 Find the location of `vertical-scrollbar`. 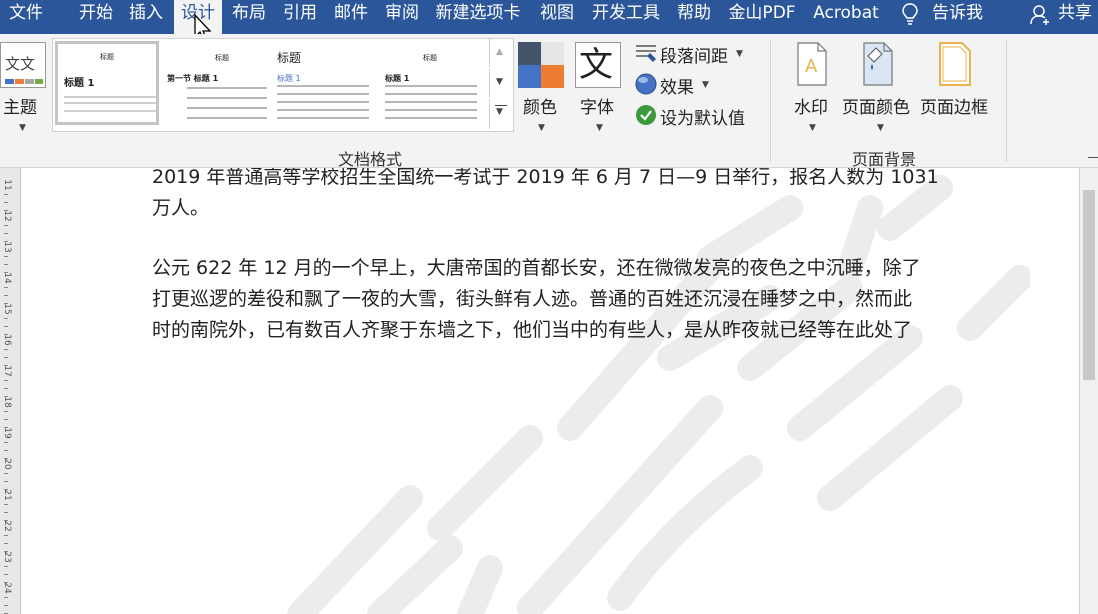

vertical-scrollbar is located at coordinates (1088, 391).